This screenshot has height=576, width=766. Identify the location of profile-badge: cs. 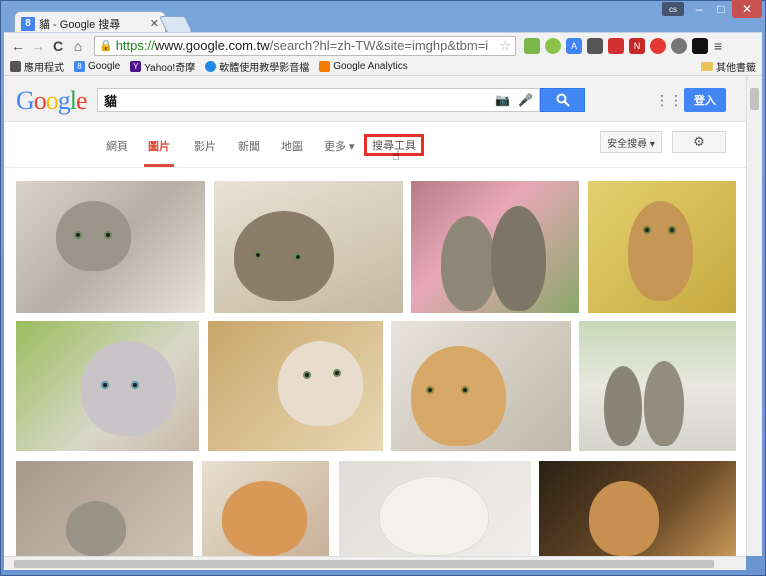
(673, 9).